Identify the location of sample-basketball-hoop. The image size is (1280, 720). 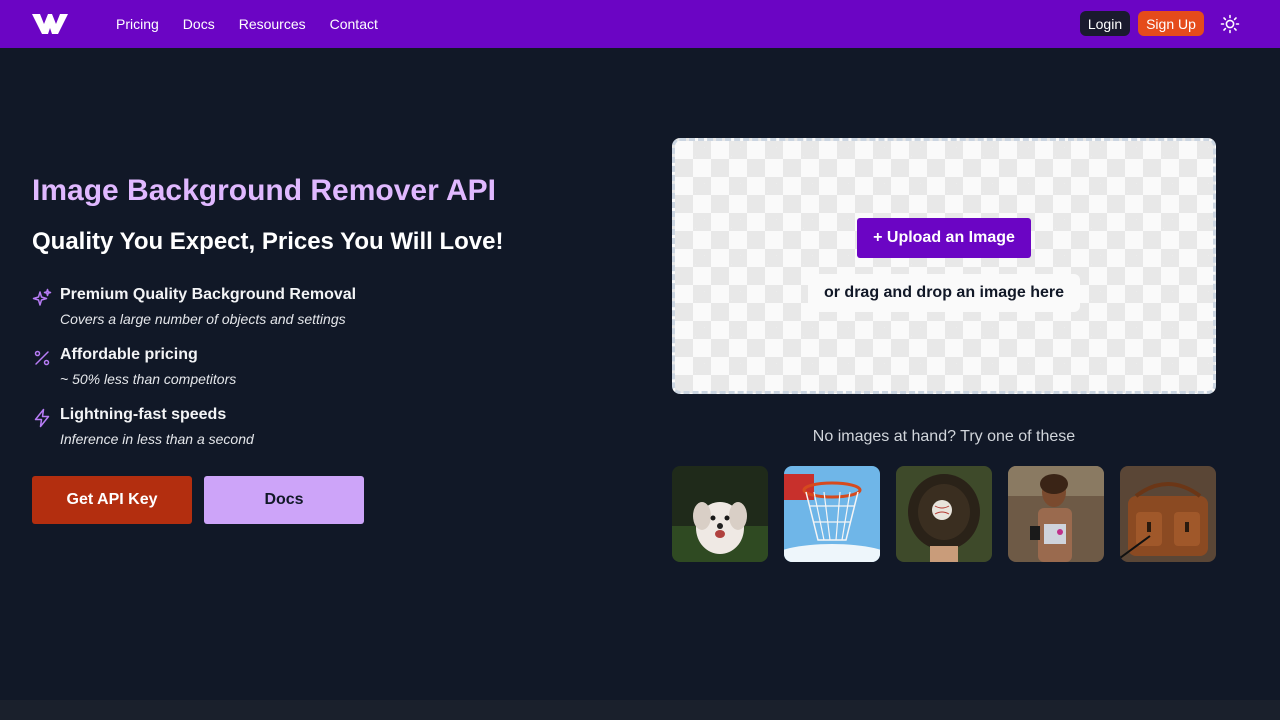
(832, 514).